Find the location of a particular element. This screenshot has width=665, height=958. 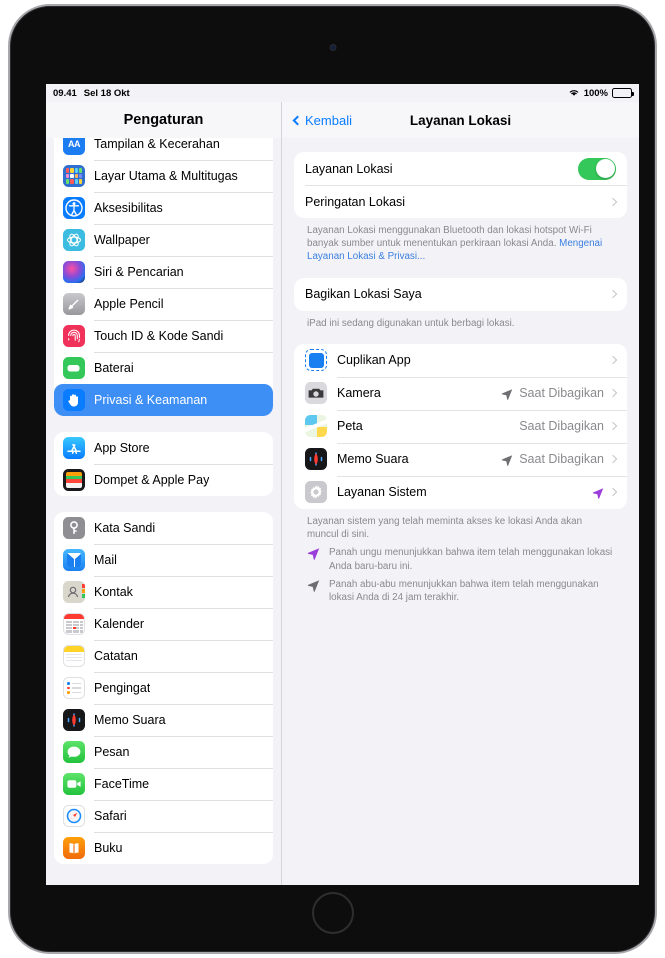

share-my-location-label: Bagikan Lokasi Saya is located at coordinates (363, 294).